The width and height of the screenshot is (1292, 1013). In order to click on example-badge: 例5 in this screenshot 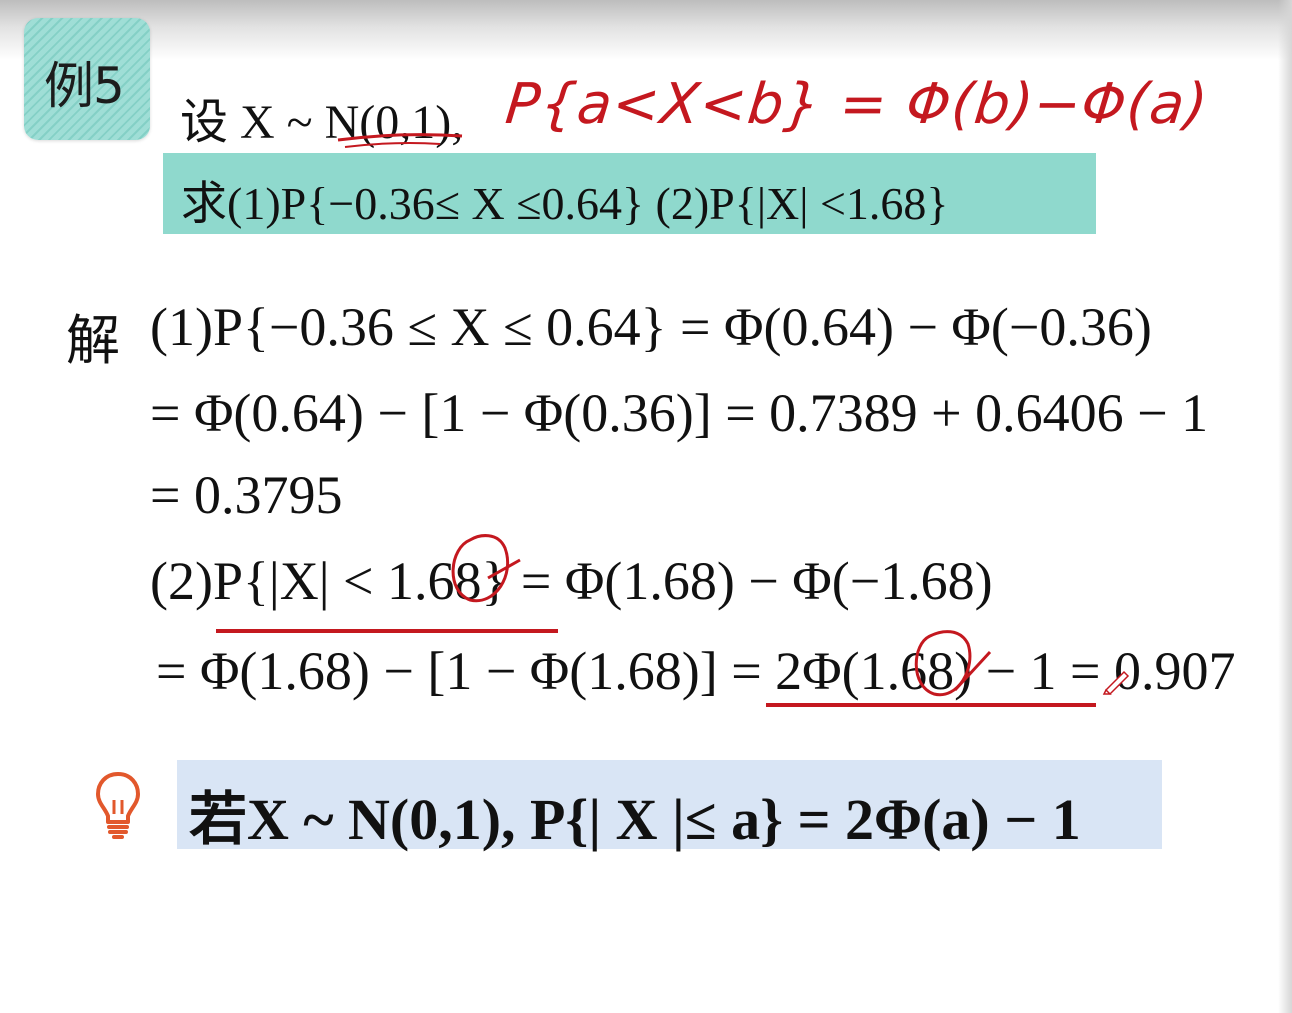, I will do `click(87, 79)`.